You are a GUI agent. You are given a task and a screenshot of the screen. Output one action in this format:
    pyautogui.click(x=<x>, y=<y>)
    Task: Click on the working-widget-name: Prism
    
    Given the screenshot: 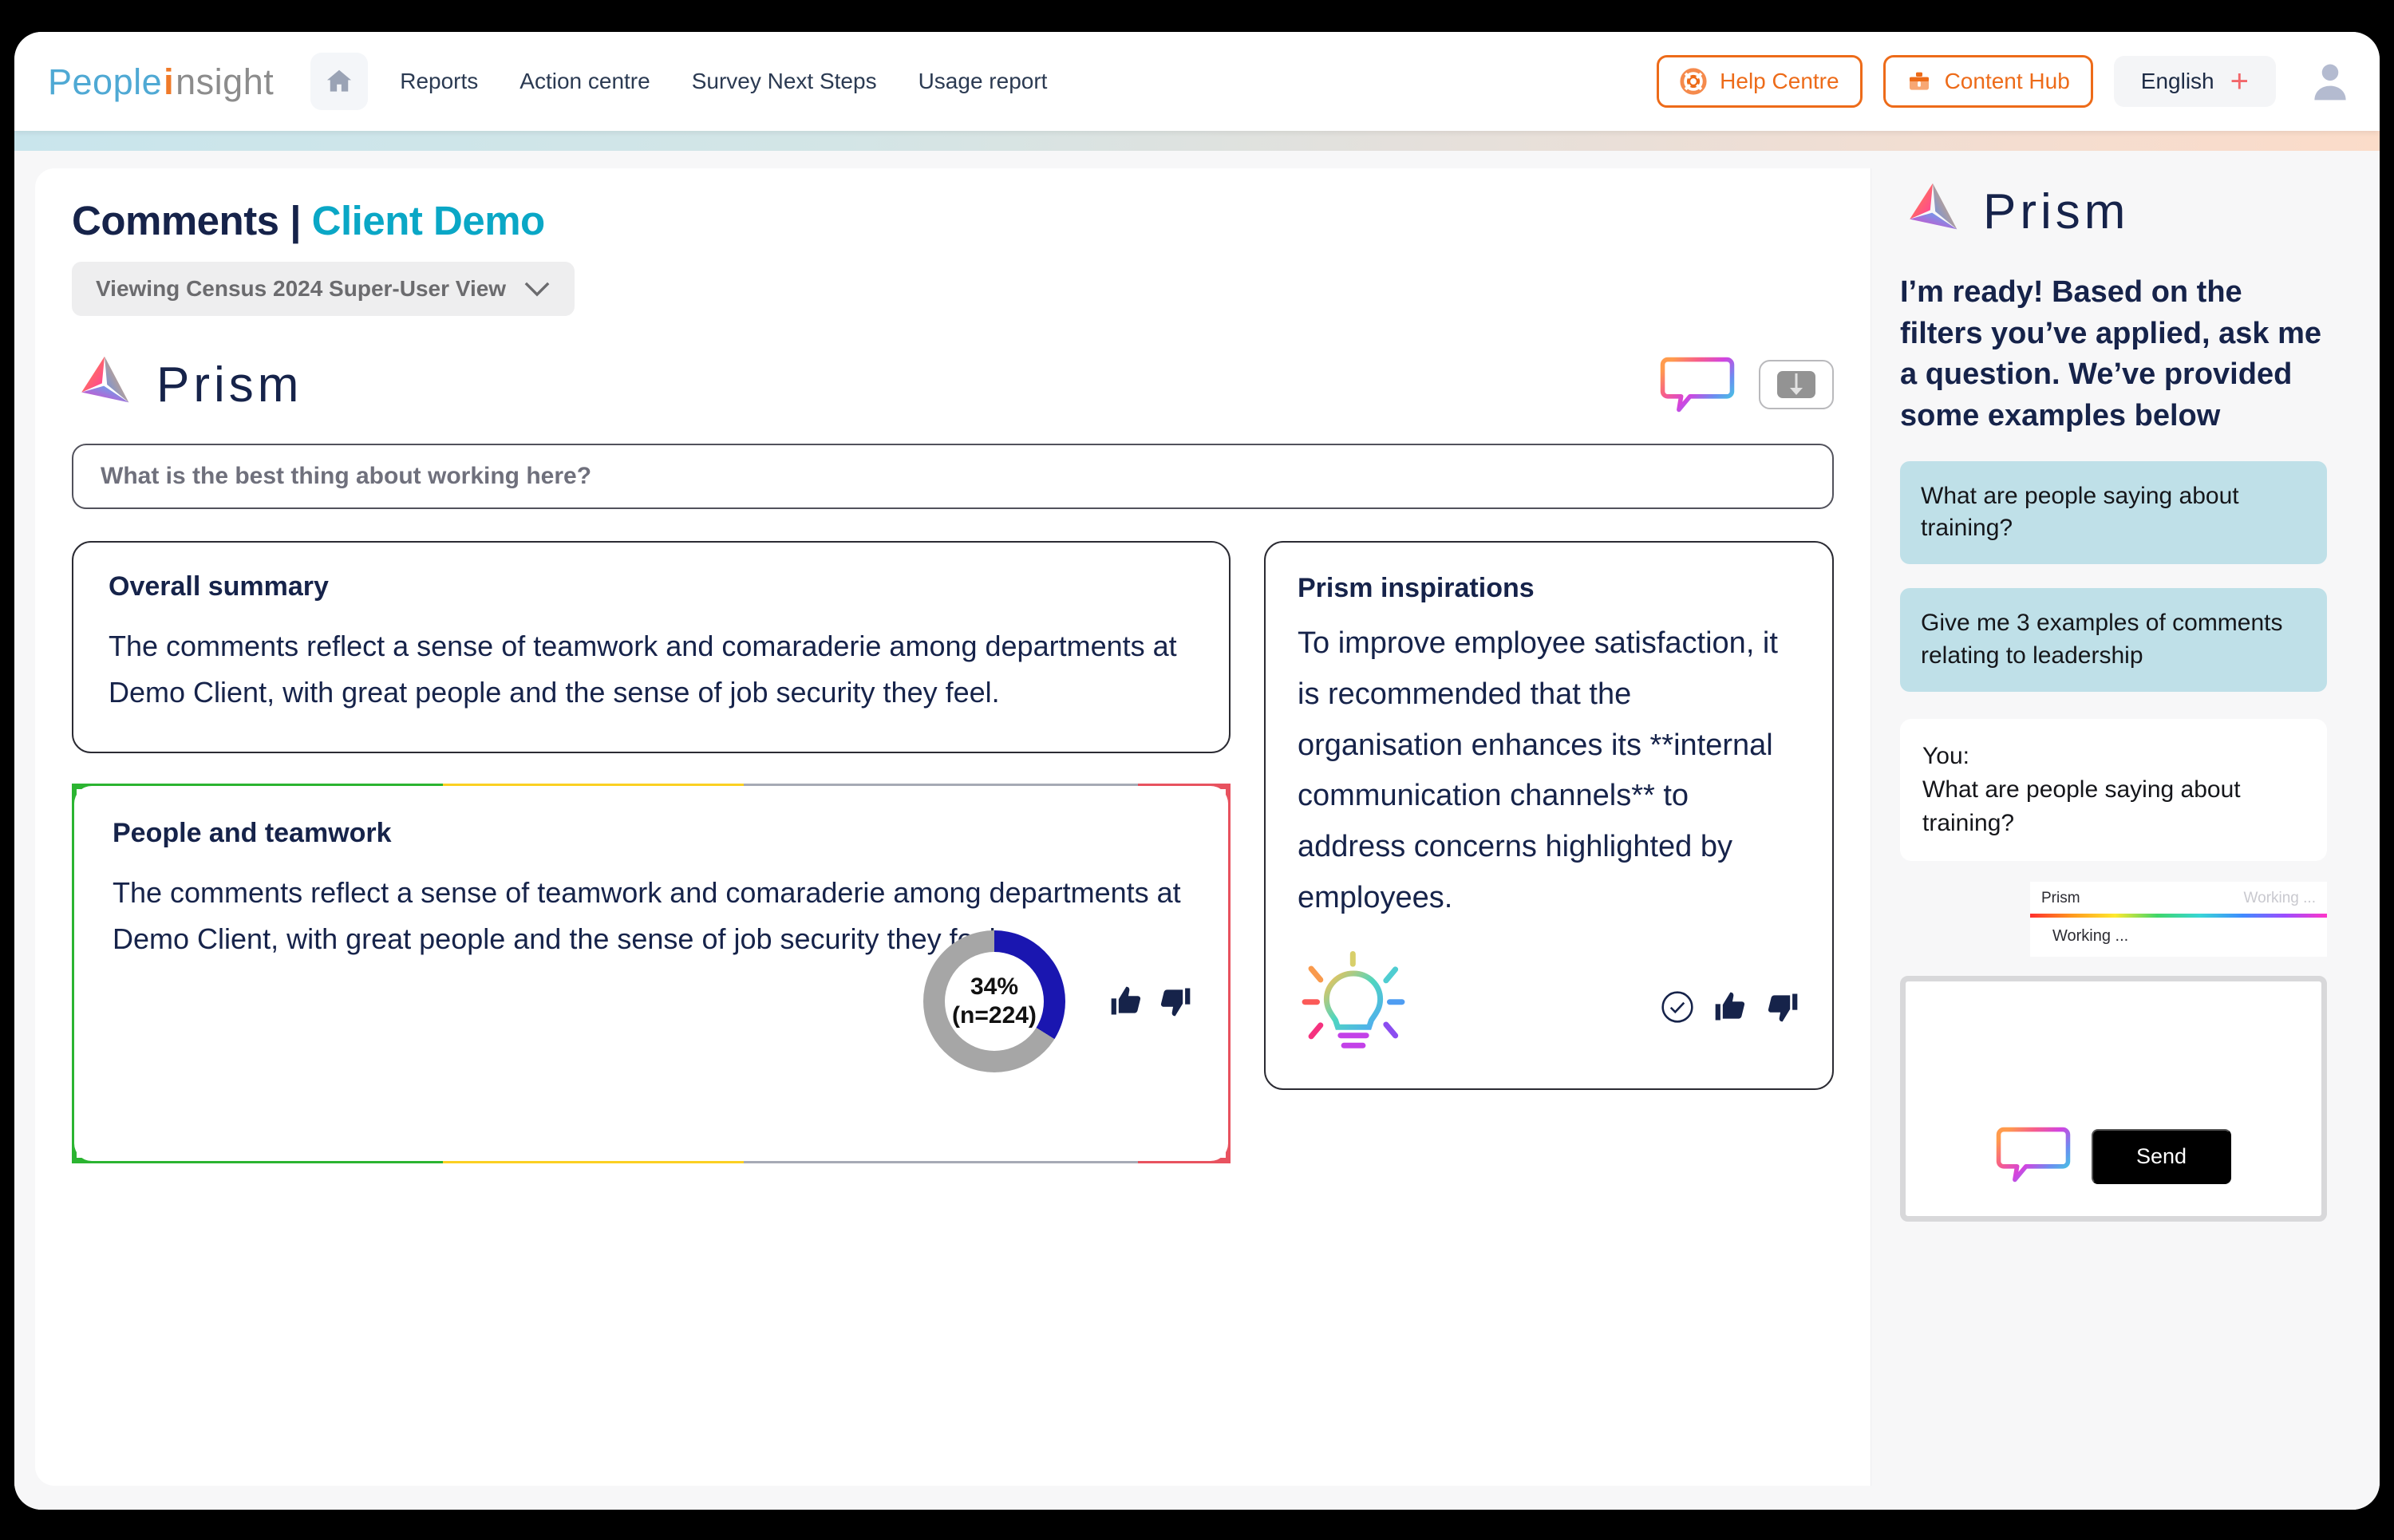 What is the action you would take?
    pyautogui.click(x=2060, y=897)
    